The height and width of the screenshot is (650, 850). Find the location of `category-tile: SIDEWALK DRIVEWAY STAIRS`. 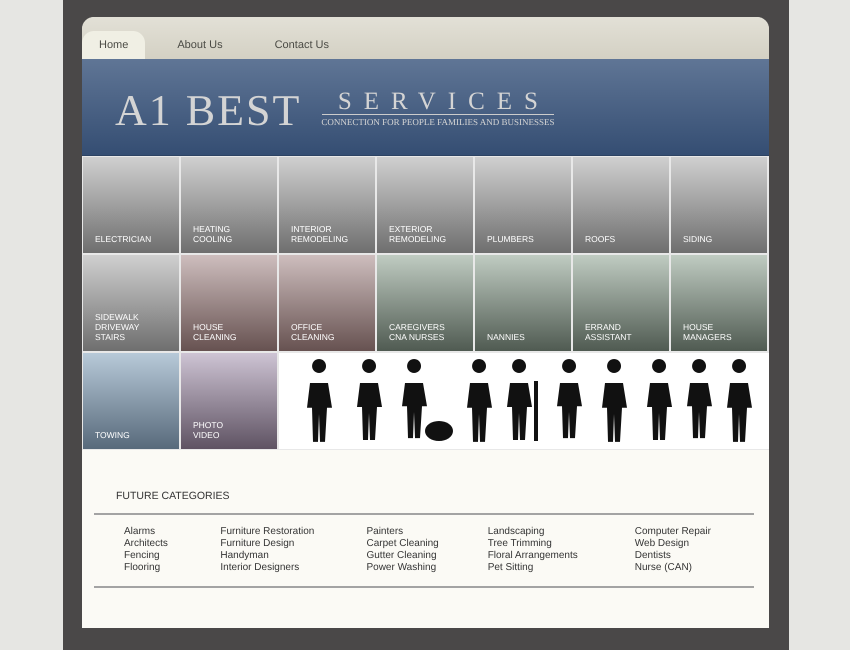

category-tile: SIDEWALK DRIVEWAY STAIRS is located at coordinates (131, 303).